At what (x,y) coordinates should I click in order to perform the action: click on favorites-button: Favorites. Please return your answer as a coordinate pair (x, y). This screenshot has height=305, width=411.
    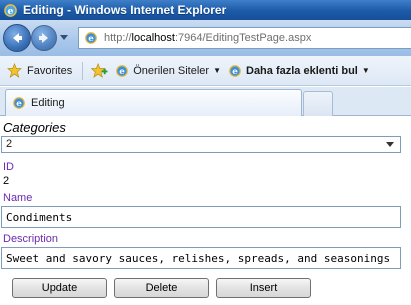
    Looking at the image, I should click on (39, 70).